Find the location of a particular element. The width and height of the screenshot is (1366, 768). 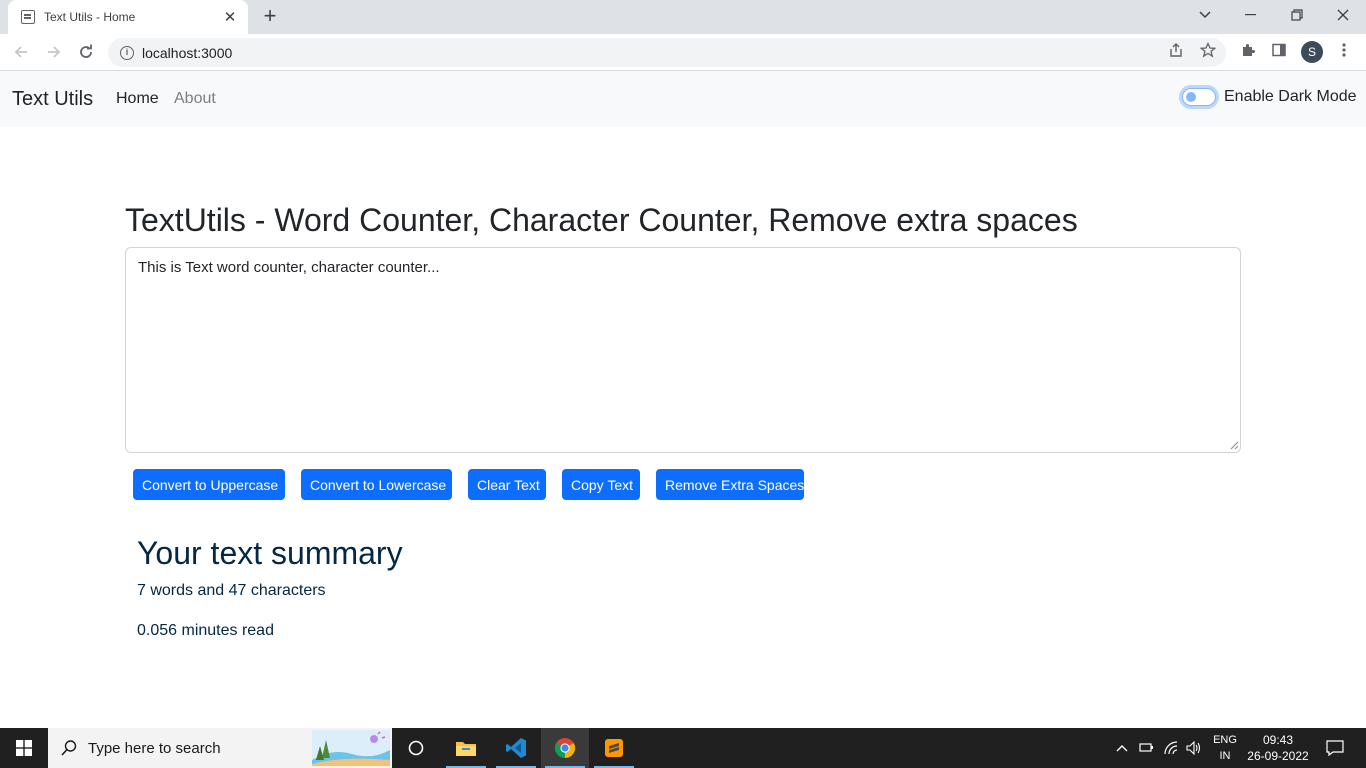

forward-icon is located at coordinates (54, 52).